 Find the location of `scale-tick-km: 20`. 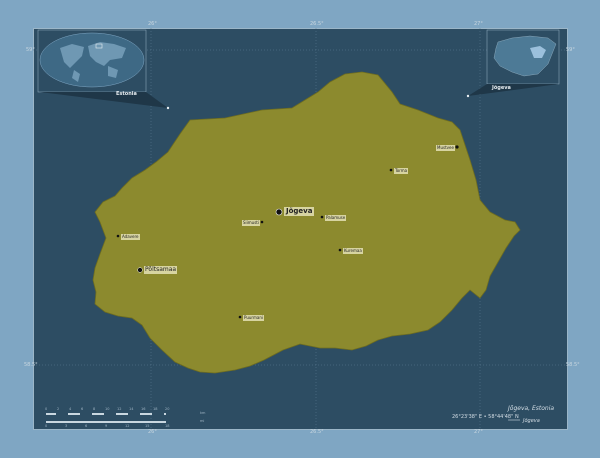

scale-tick-km: 20 is located at coordinates (167, 409).